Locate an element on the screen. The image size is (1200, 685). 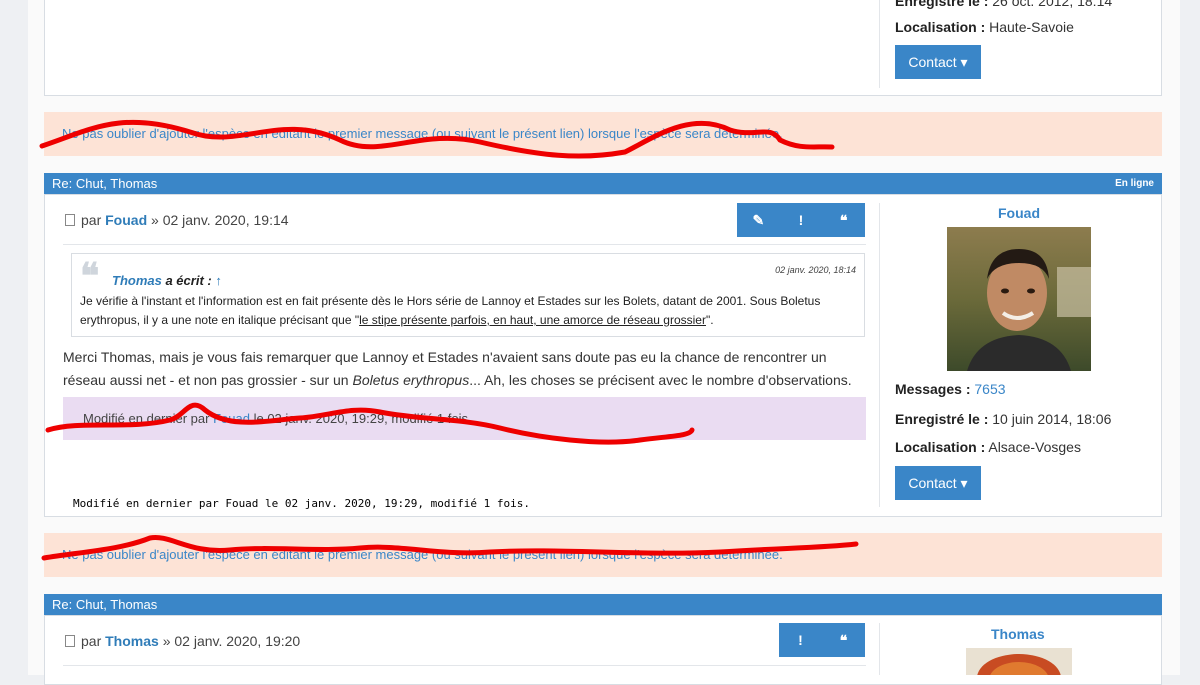
location-line: Localisation : Alsace-Vosges is located at coordinates (988, 447).